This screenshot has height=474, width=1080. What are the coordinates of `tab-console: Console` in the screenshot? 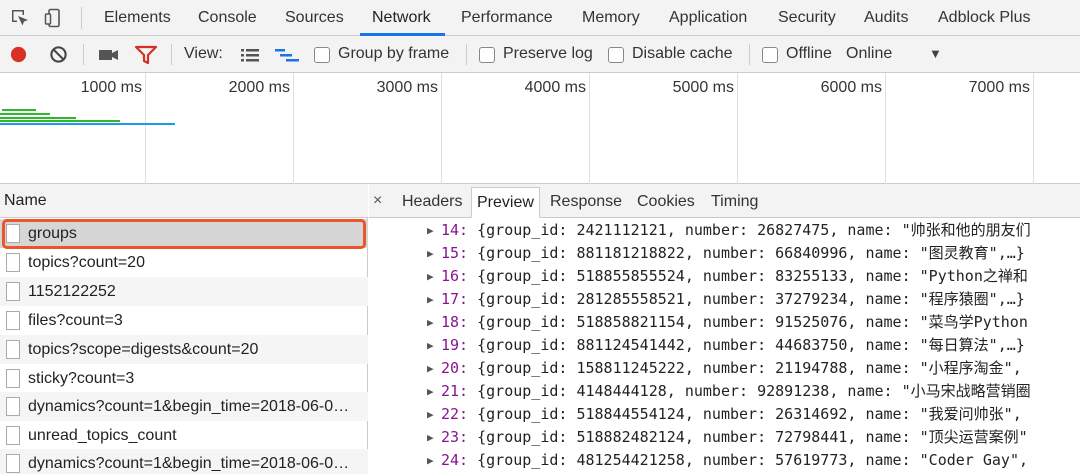 It's located at (227, 18).